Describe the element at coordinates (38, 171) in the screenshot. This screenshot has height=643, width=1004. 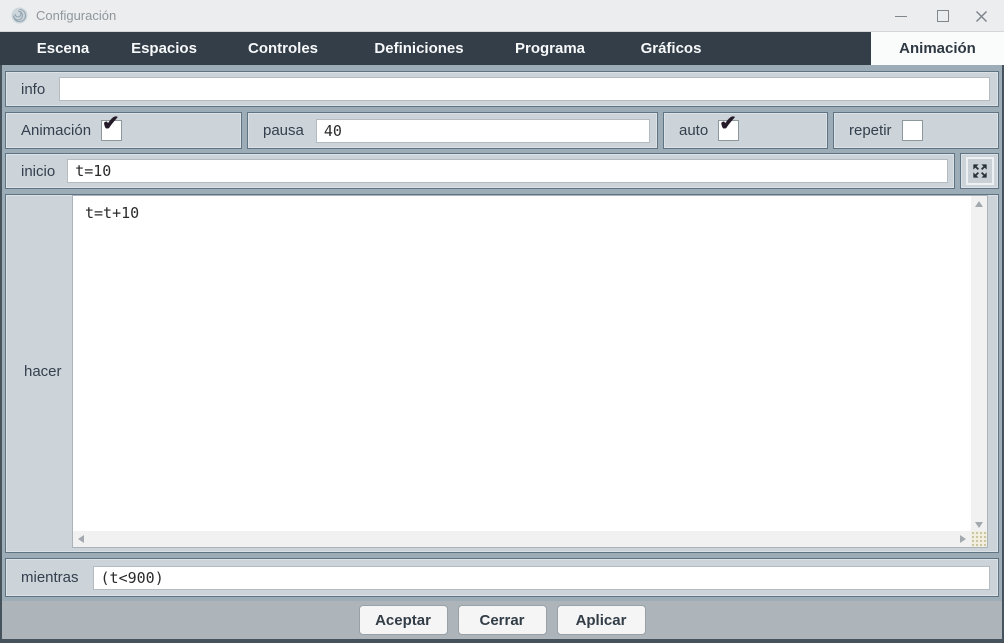
I see `inicio-label: inicio` at that location.